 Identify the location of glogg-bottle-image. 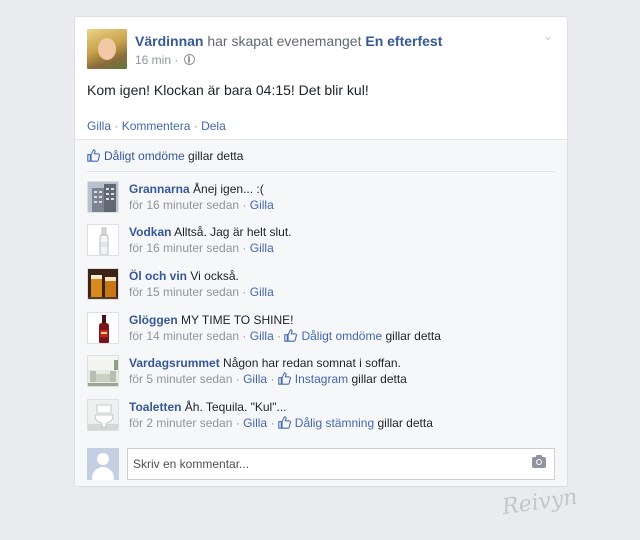
(103, 328).